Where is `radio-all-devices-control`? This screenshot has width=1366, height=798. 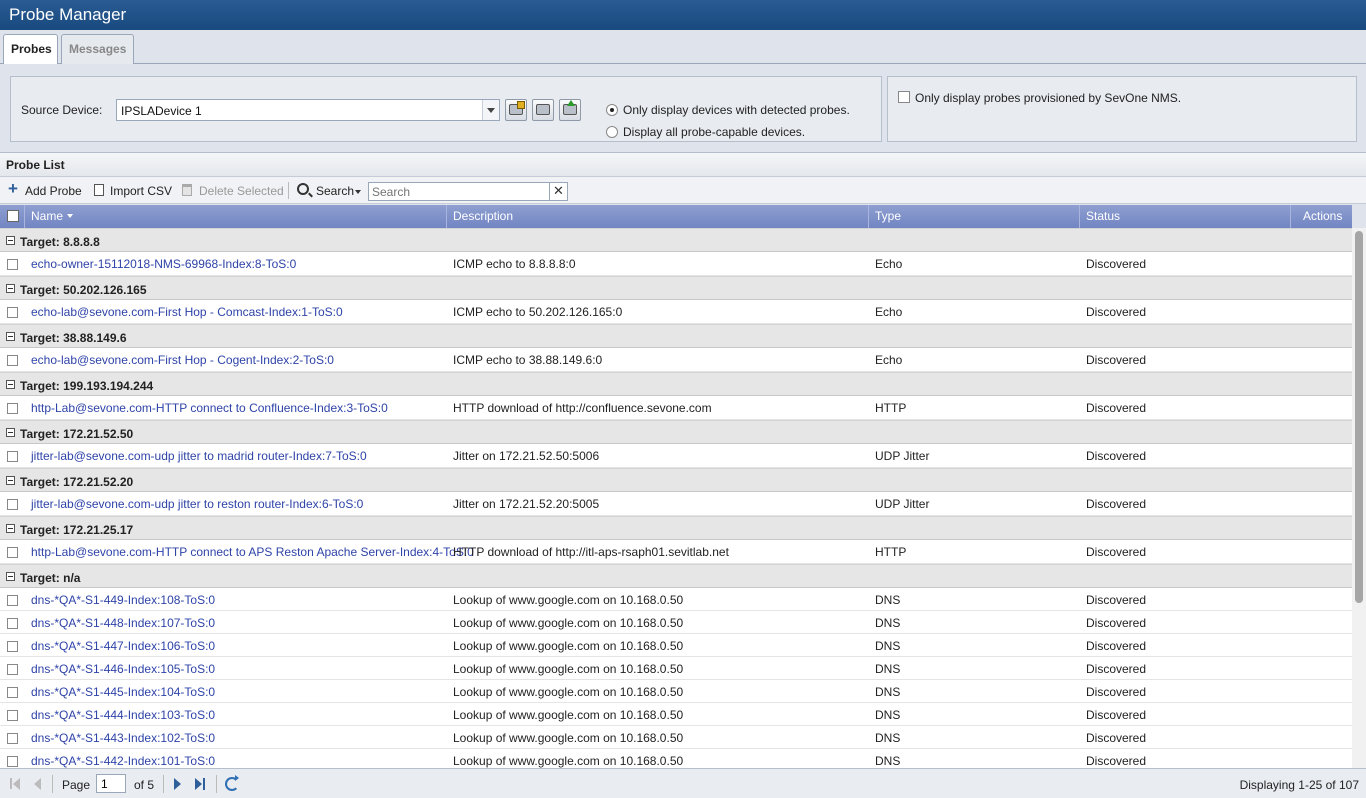 radio-all-devices-control is located at coordinates (612, 132).